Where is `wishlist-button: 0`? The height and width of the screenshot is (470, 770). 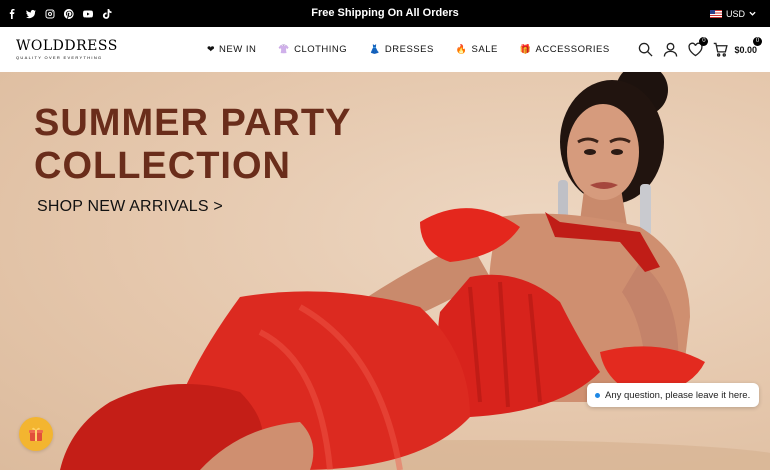
wishlist-button: 0 is located at coordinates (698, 47).